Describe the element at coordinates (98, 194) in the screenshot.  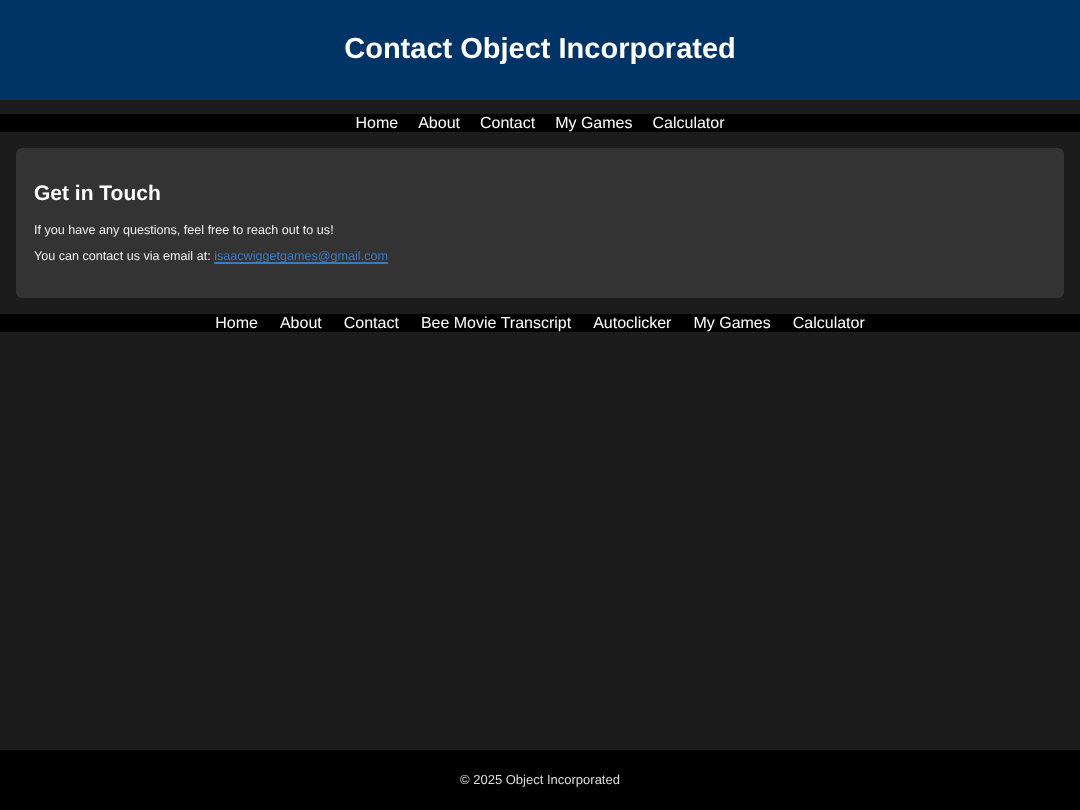
I see `card-heading: Get in Touch` at that location.